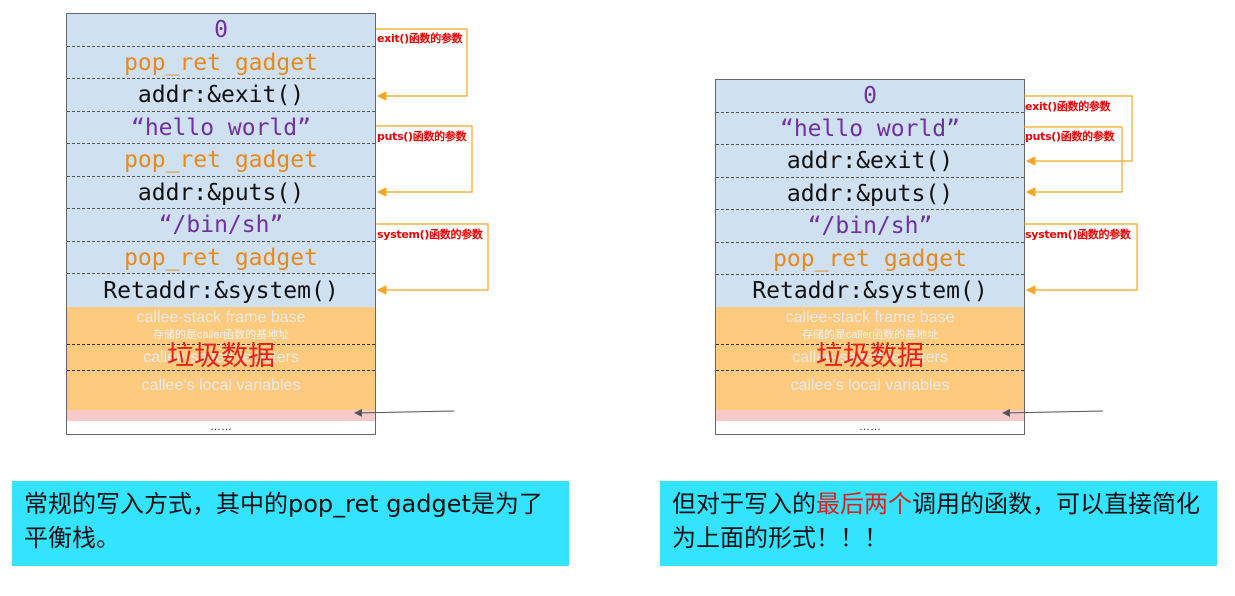 This screenshot has height=596, width=1235. What do you see at coordinates (1068, 106) in the screenshot?
I see `right-exit-annotation: exit()函数的参数` at bounding box center [1068, 106].